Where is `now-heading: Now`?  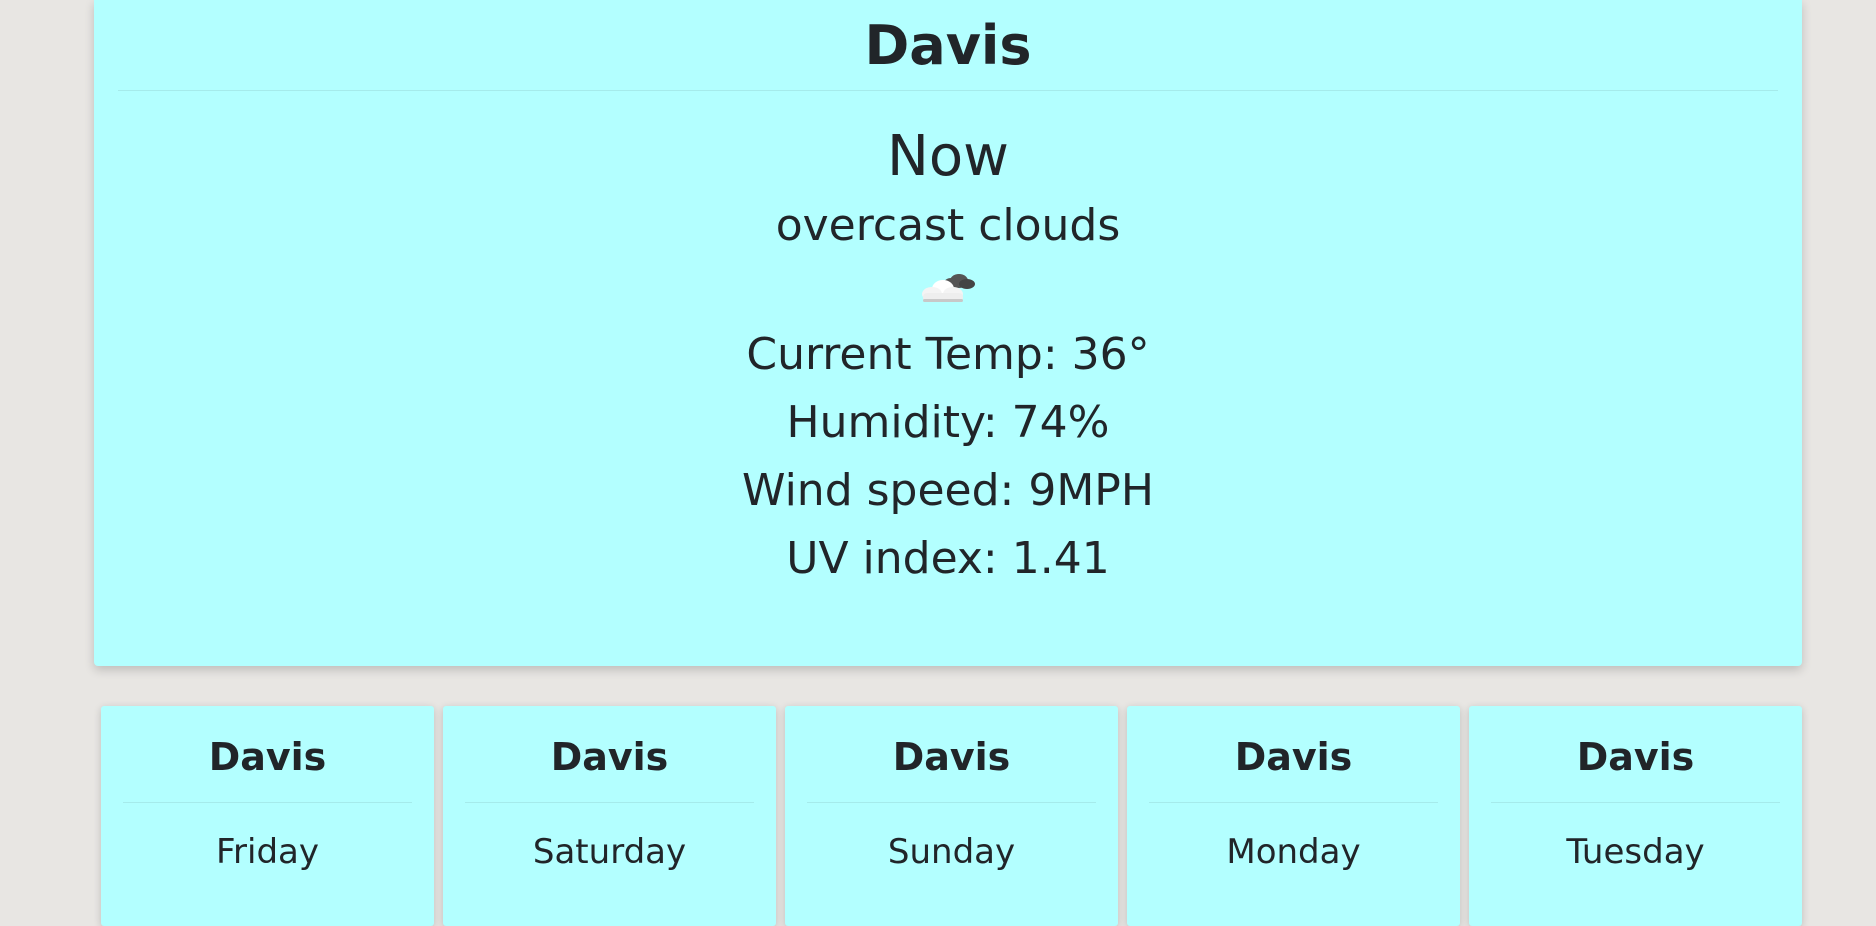 now-heading: Now is located at coordinates (948, 156).